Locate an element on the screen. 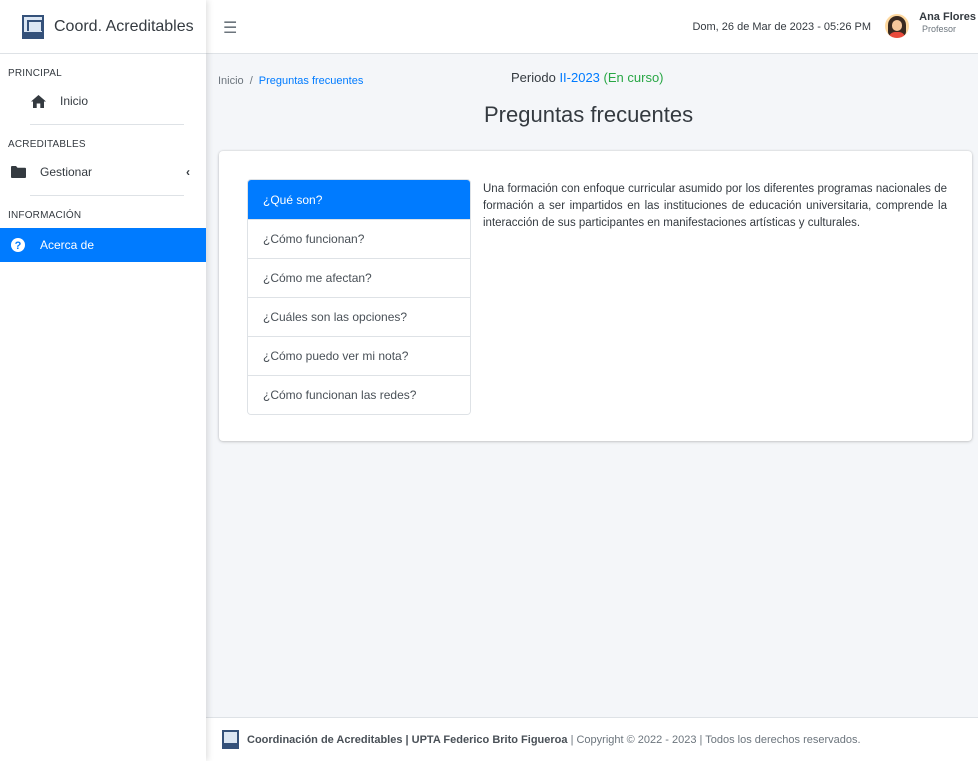 The image size is (978, 761). home-icon is located at coordinates (38, 101).